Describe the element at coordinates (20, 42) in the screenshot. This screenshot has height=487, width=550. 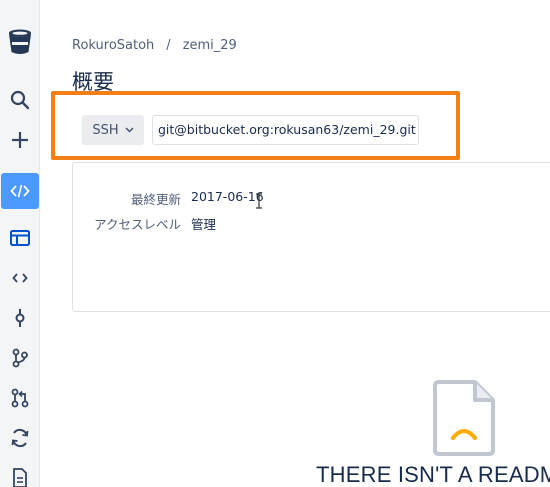
I see `bitbucket-logo-icon` at that location.